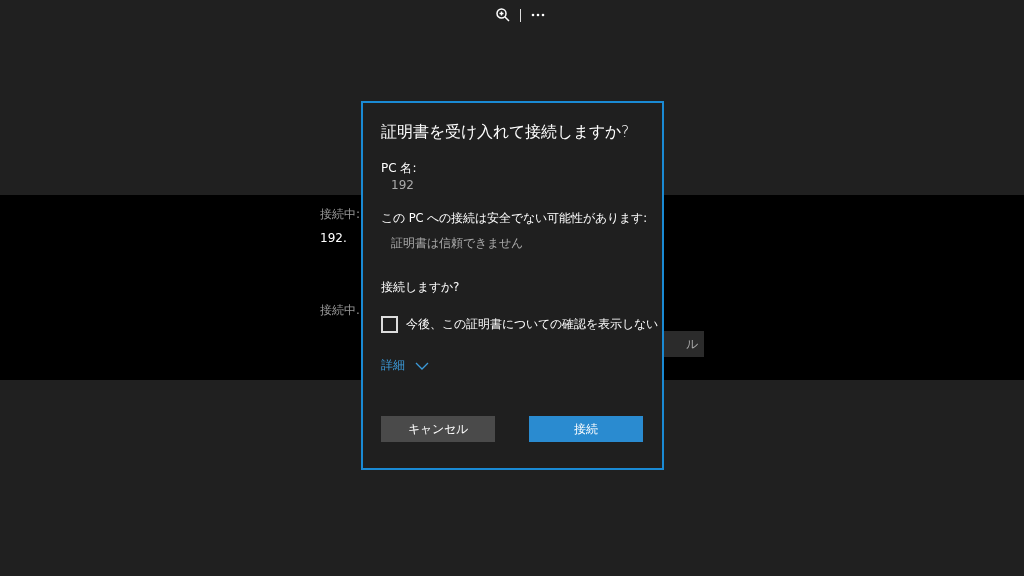 The width and height of the screenshot is (1024, 576). Describe the element at coordinates (438, 429) in the screenshot. I see `cancel-button: キャンセル` at that location.